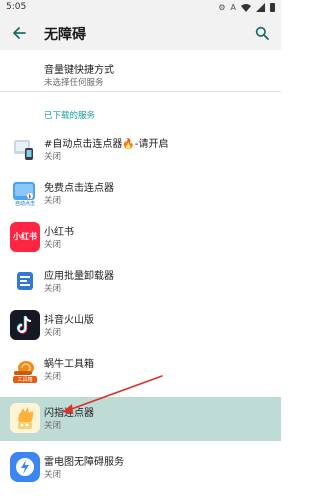  What do you see at coordinates (25, 281) in the screenshot?
I see `batch-uninstaller-icon` at bounding box center [25, 281].